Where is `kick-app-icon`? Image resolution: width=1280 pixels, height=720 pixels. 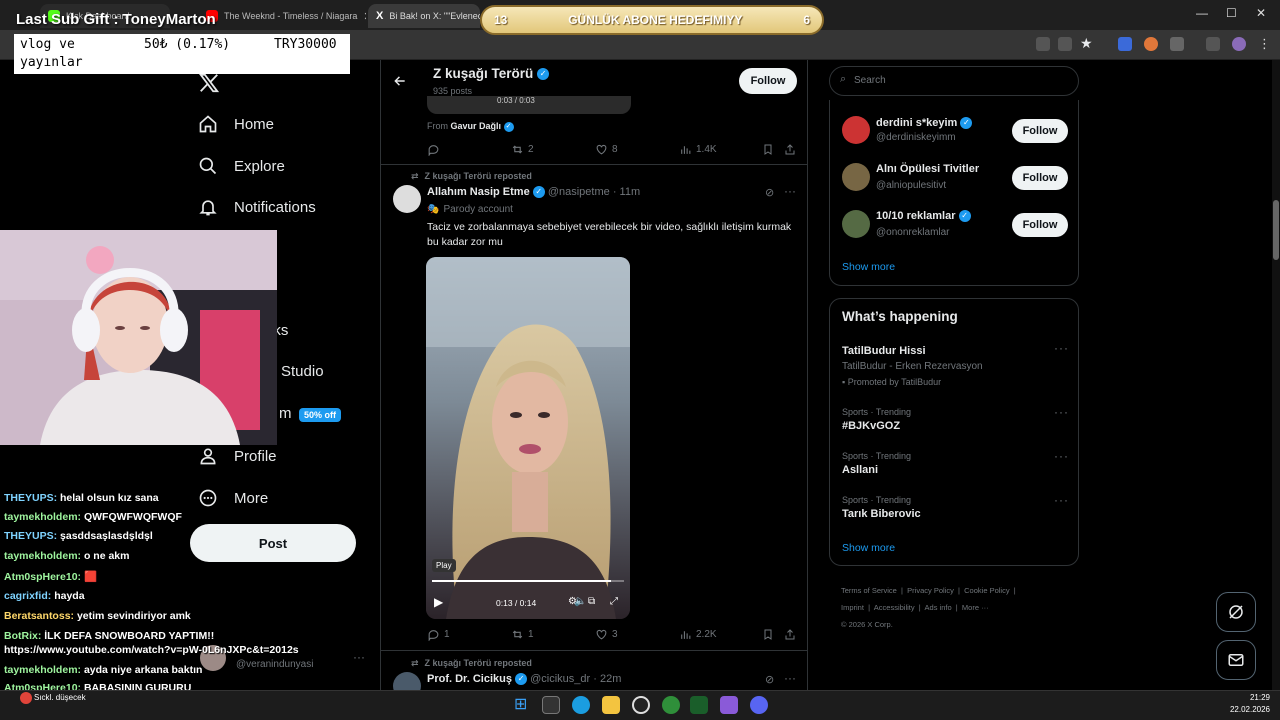
kick-app-icon is located at coordinates (699, 705).